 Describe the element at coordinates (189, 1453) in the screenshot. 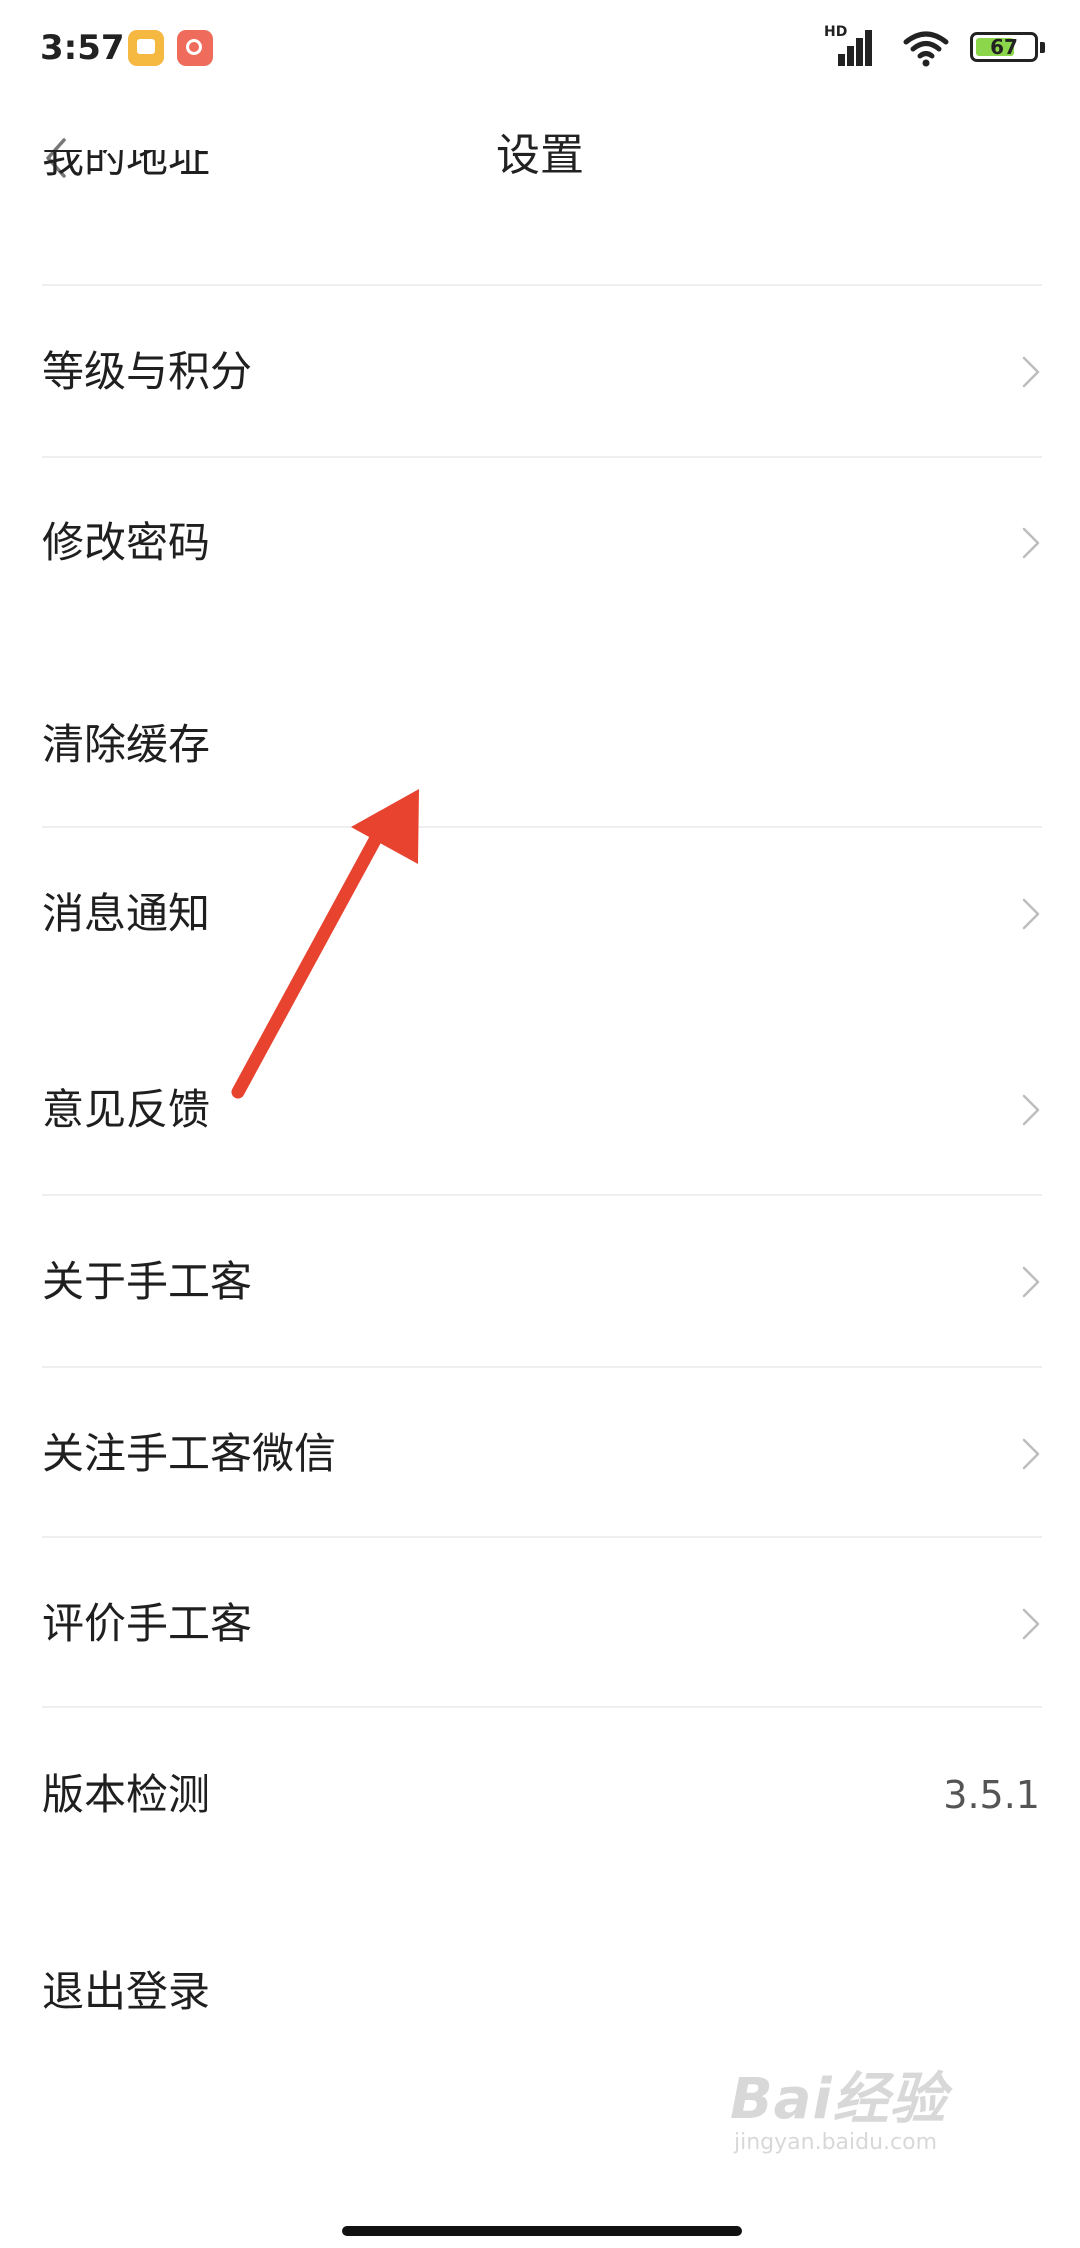

I see `row-label: 关注手工客微信` at that location.